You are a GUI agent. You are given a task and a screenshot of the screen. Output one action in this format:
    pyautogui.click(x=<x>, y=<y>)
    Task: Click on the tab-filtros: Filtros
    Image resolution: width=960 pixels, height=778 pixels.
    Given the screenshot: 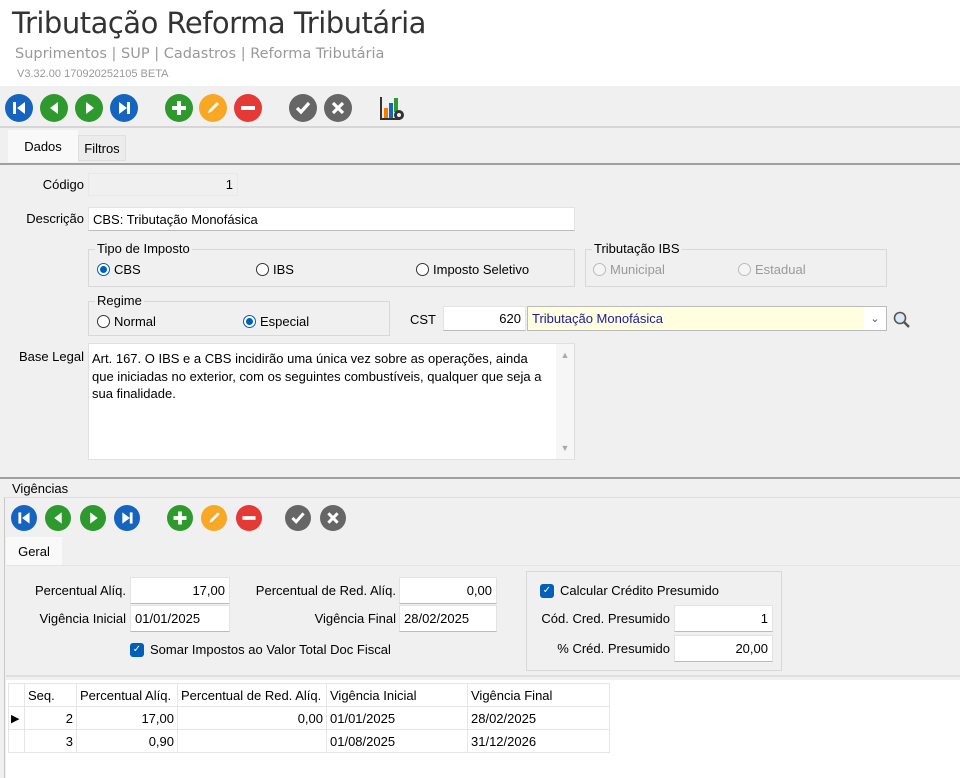 What is the action you would take?
    pyautogui.click(x=102, y=148)
    